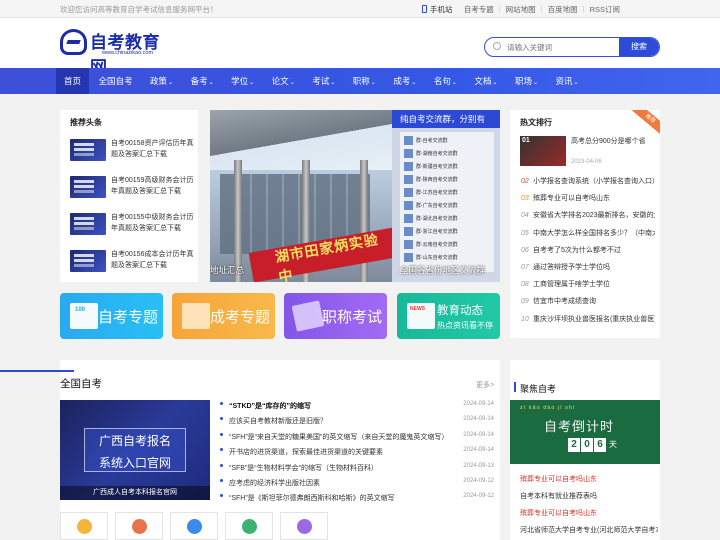 The image size is (720, 540). Describe the element at coordinates (526, 81) in the screenshot. I see `nav-item: 职场⌄` at that location.